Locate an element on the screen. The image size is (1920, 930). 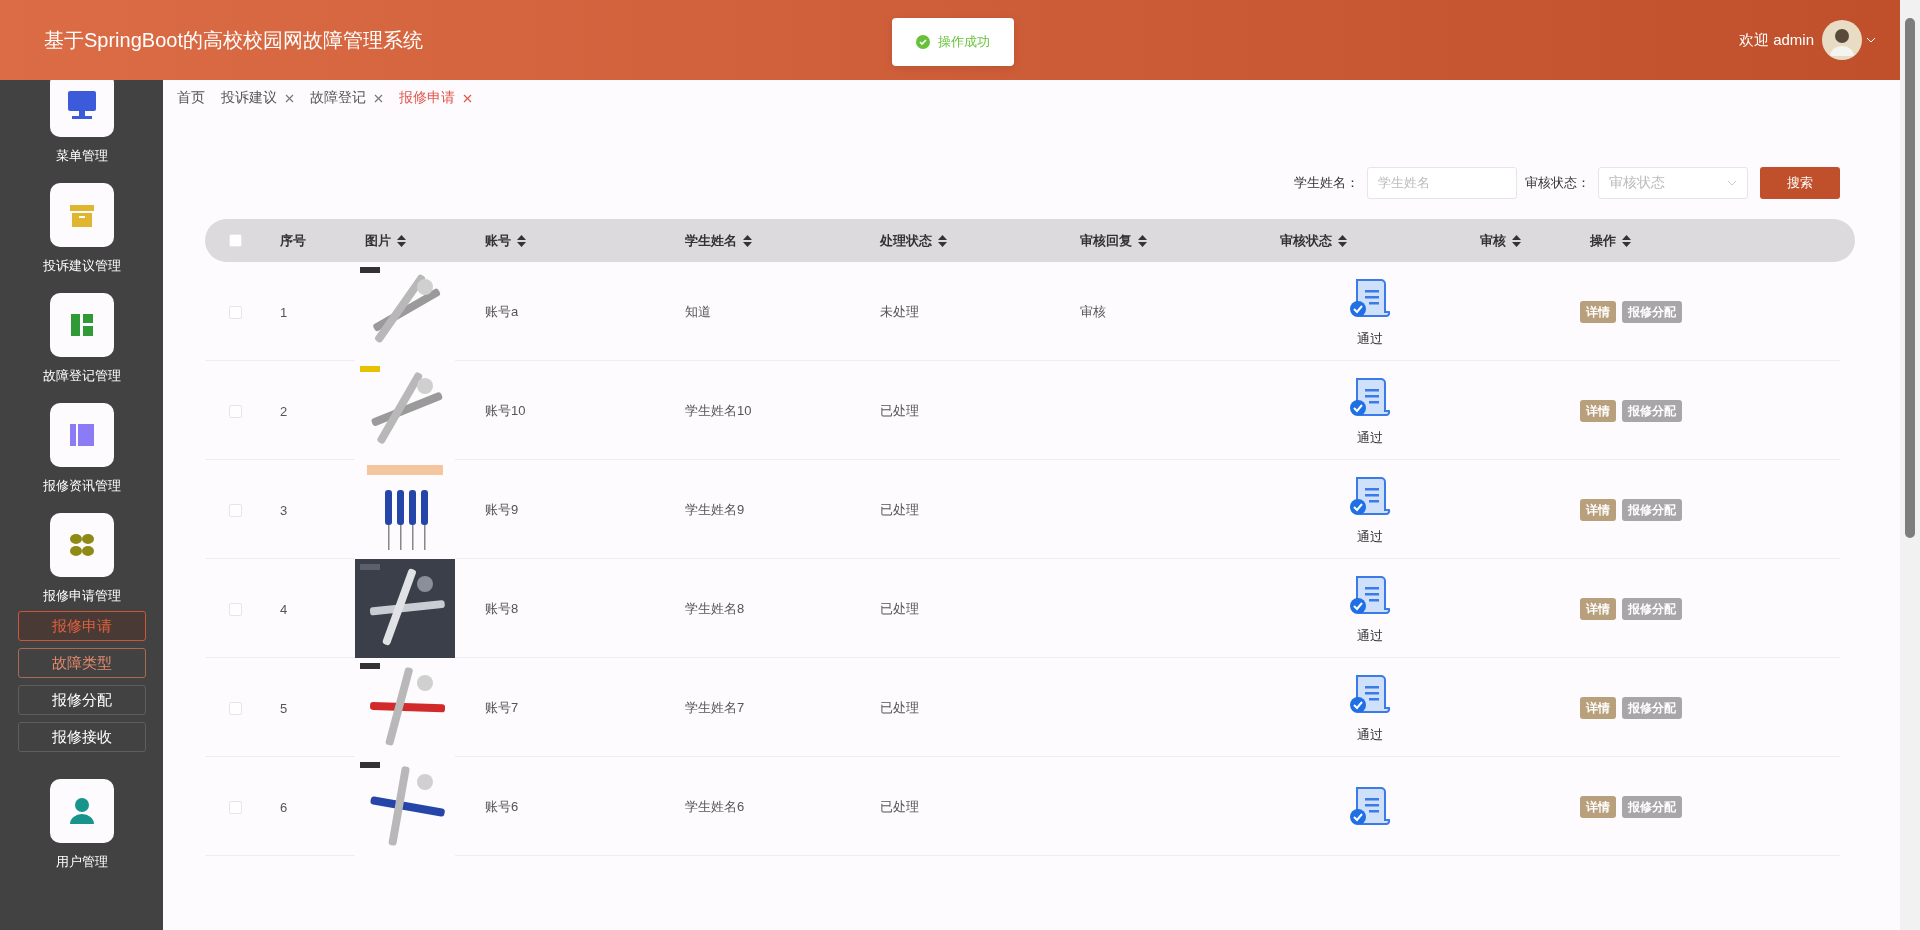
table-cell-text: 学生姓名8 is located at coordinates (715, 609).